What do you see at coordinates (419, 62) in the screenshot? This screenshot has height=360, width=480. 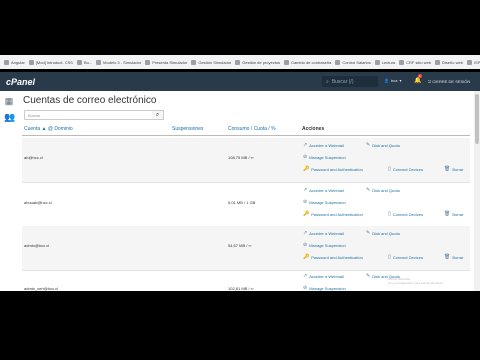 I see `bookmark-label: CRF sitio web` at bounding box center [419, 62].